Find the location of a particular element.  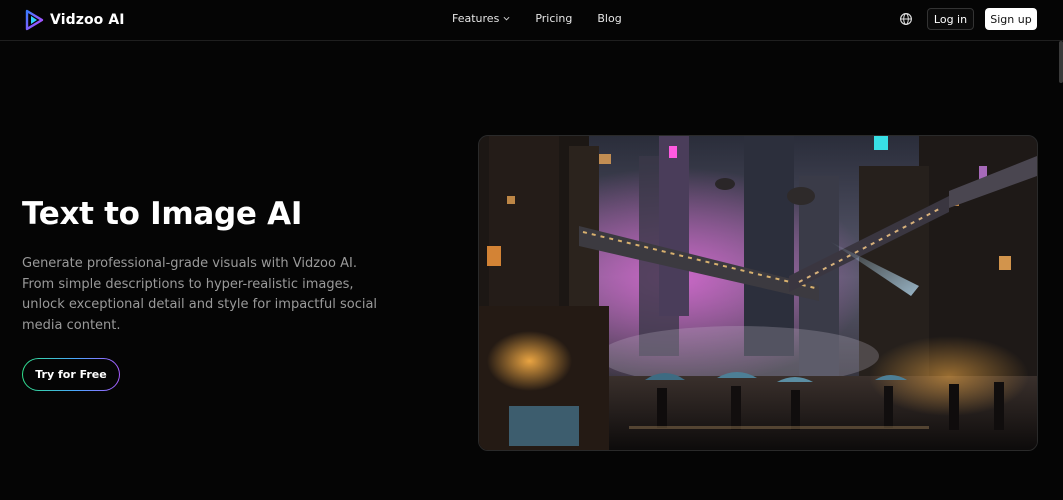

signup-button: Sign up is located at coordinates (1011, 19).